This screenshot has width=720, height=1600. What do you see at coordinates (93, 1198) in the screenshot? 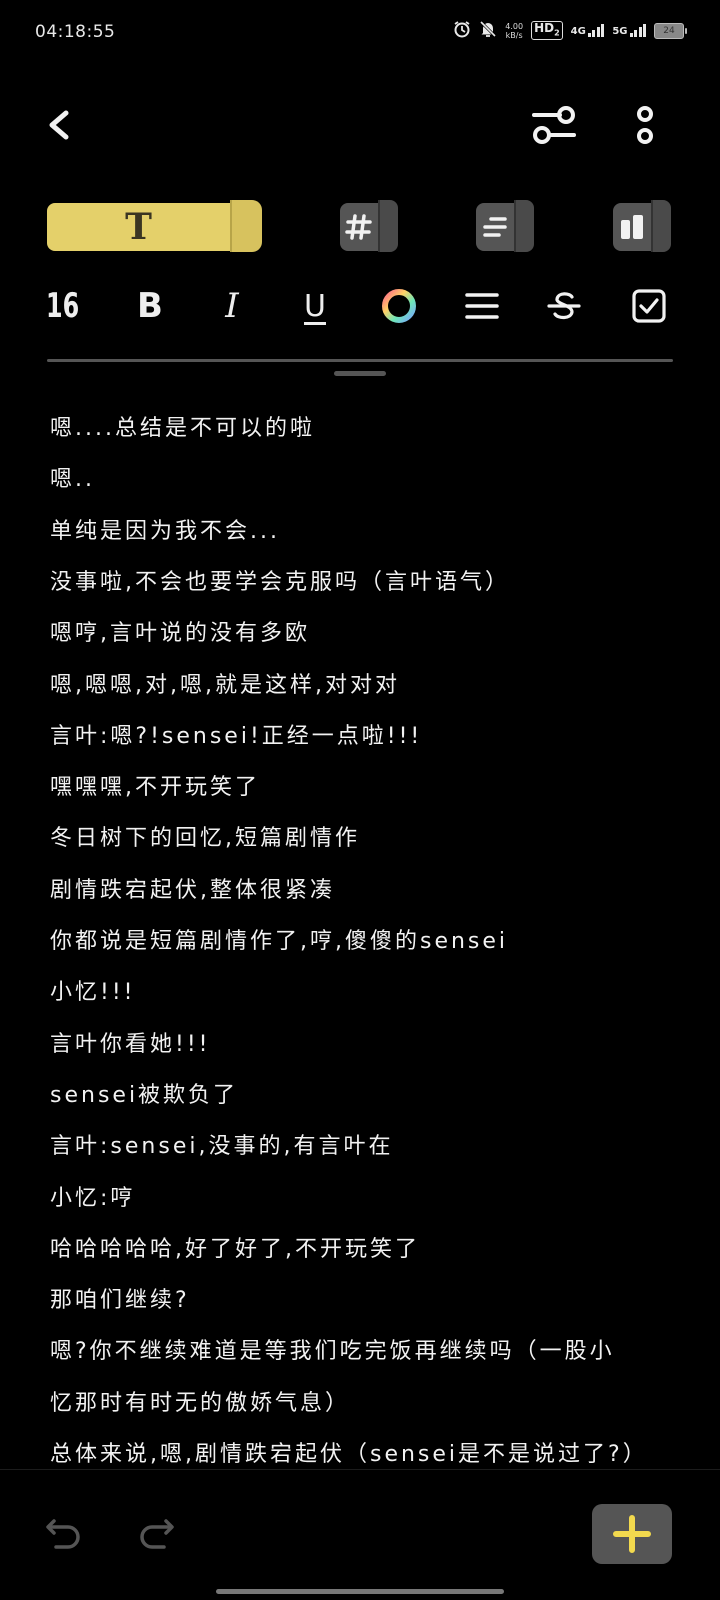
I see `note-line: 小忆:哼` at bounding box center [93, 1198].